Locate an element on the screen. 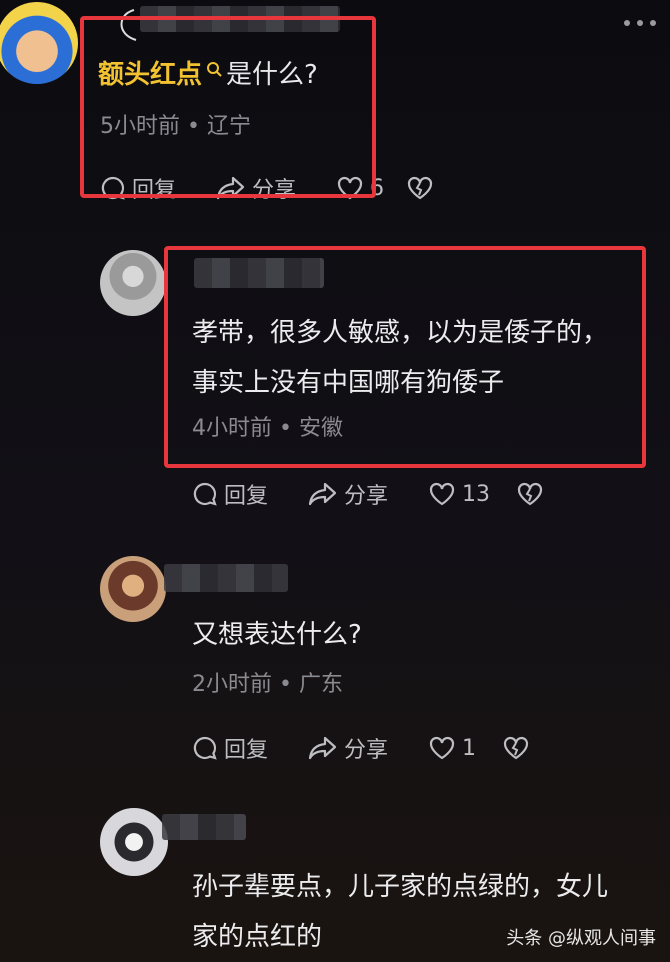 The image size is (670, 962). comment-meta: 2小时前 • 广东 is located at coordinates (267, 684).